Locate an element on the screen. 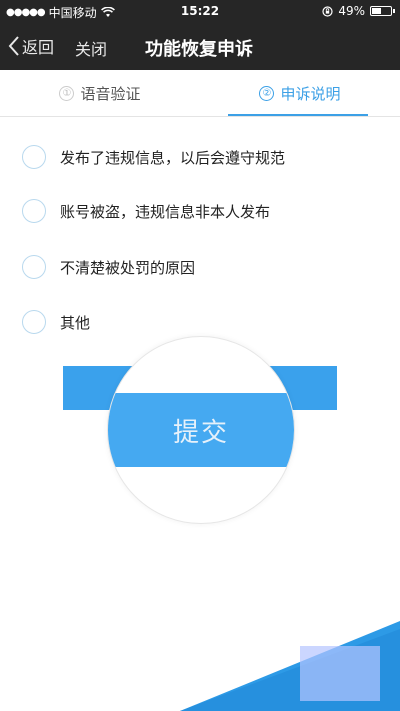 Image resolution: width=400 pixels, height=711 pixels. option-unknown-reason: 不清楚被处罚的原因 is located at coordinates (108, 267).